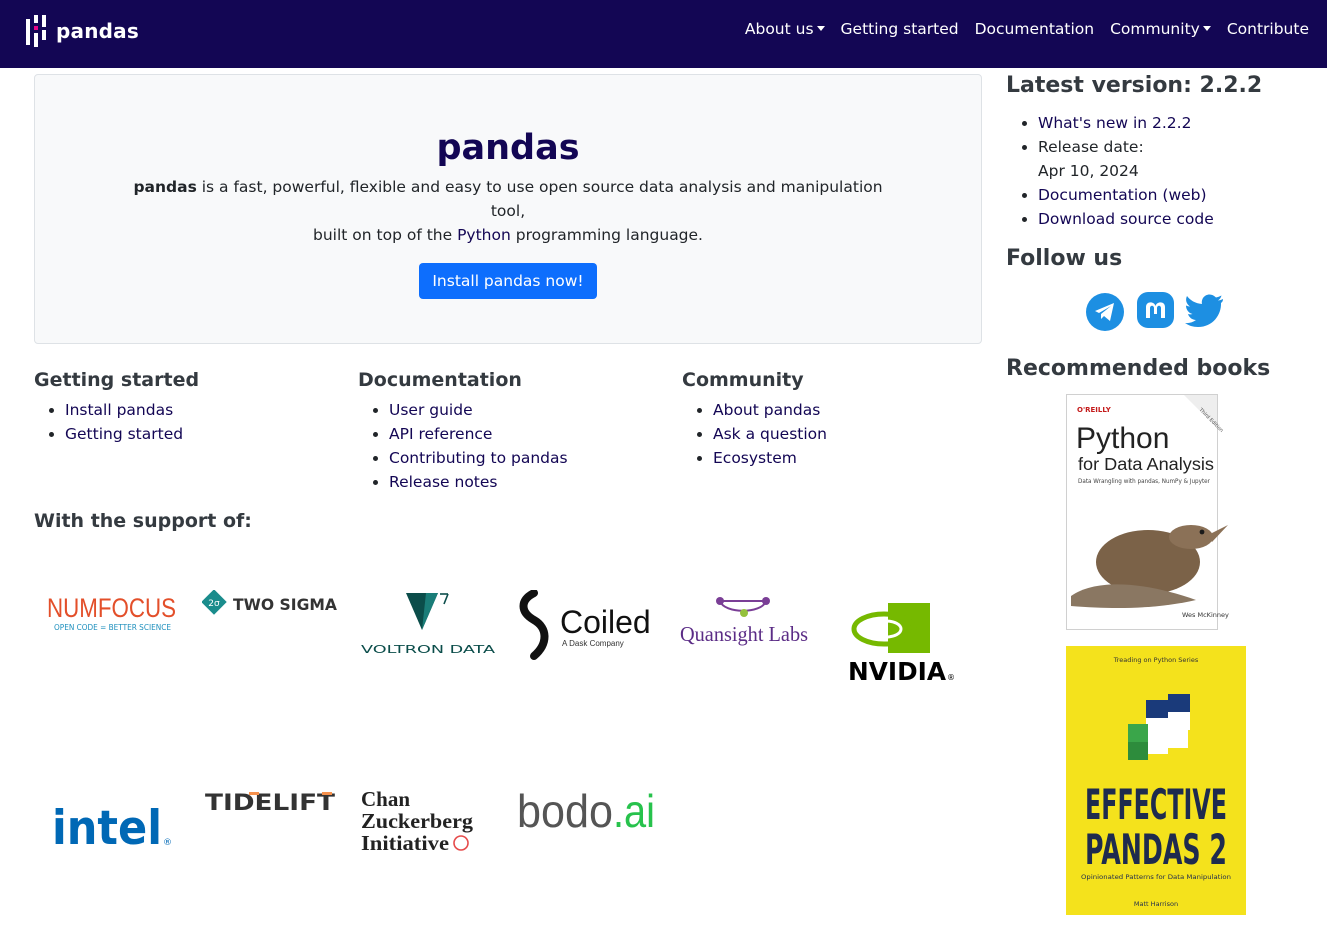 The width and height of the screenshot is (1327, 925). Describe the element at coordinates (900, 29) in the screenshot. I see `nav-getting-started: Getting started` at that location.